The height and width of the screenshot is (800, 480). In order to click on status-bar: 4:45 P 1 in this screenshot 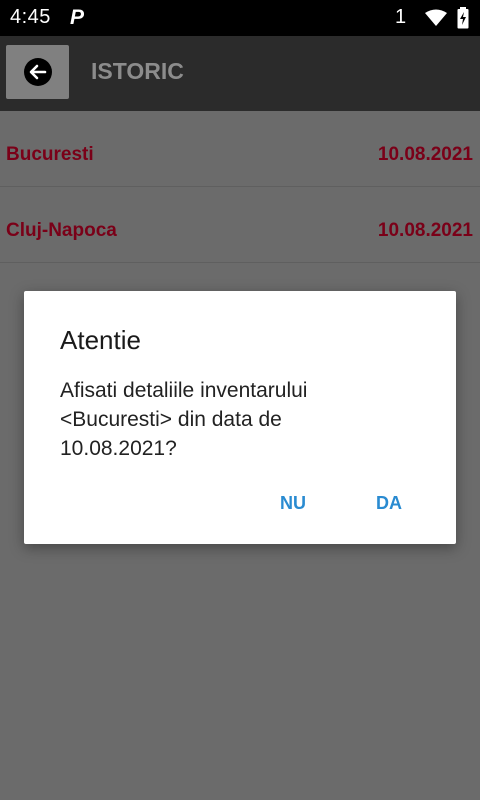, I will do `click(240, 18)`.